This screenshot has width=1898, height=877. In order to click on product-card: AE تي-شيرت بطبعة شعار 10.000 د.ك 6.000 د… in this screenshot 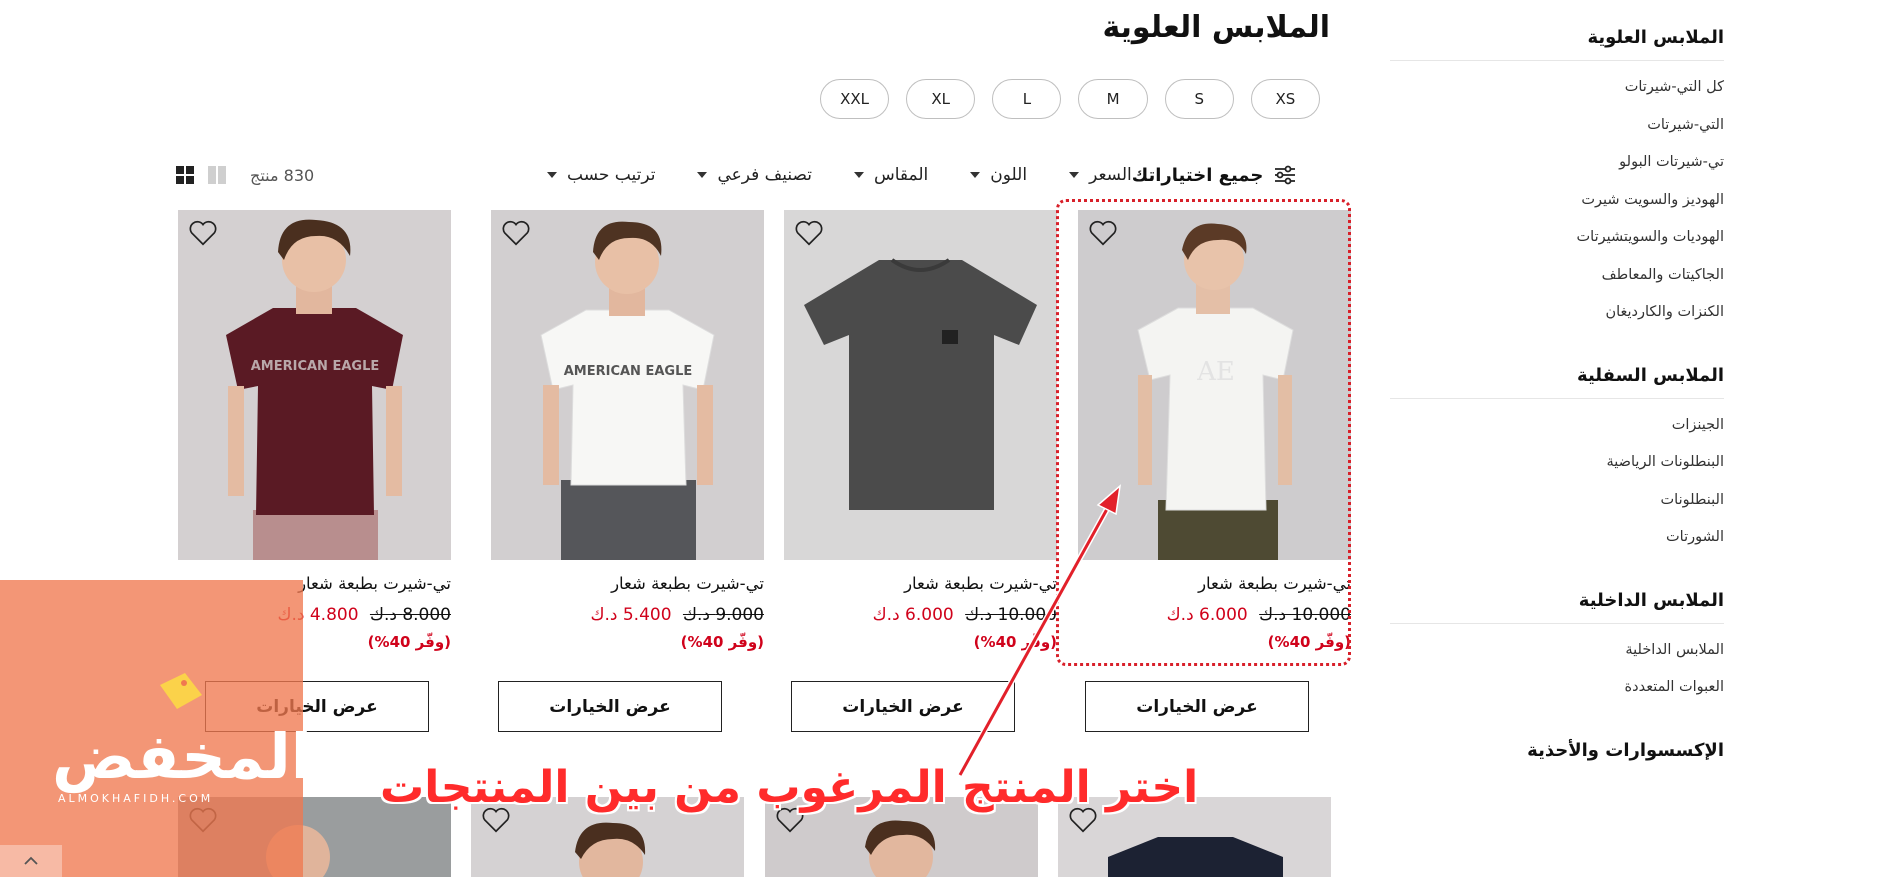, I will do `click(1214, 430)`.